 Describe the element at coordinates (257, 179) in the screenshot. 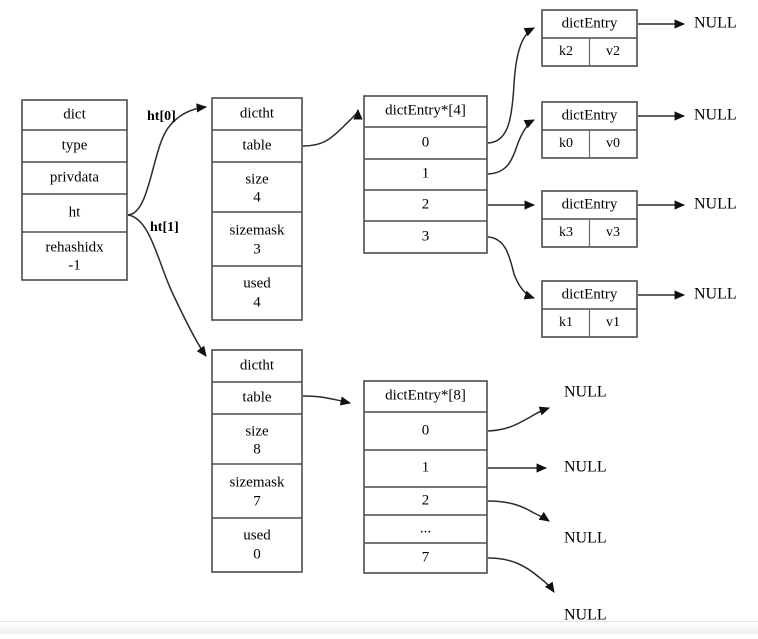

I see `dictht0-field-size: size` at that location.